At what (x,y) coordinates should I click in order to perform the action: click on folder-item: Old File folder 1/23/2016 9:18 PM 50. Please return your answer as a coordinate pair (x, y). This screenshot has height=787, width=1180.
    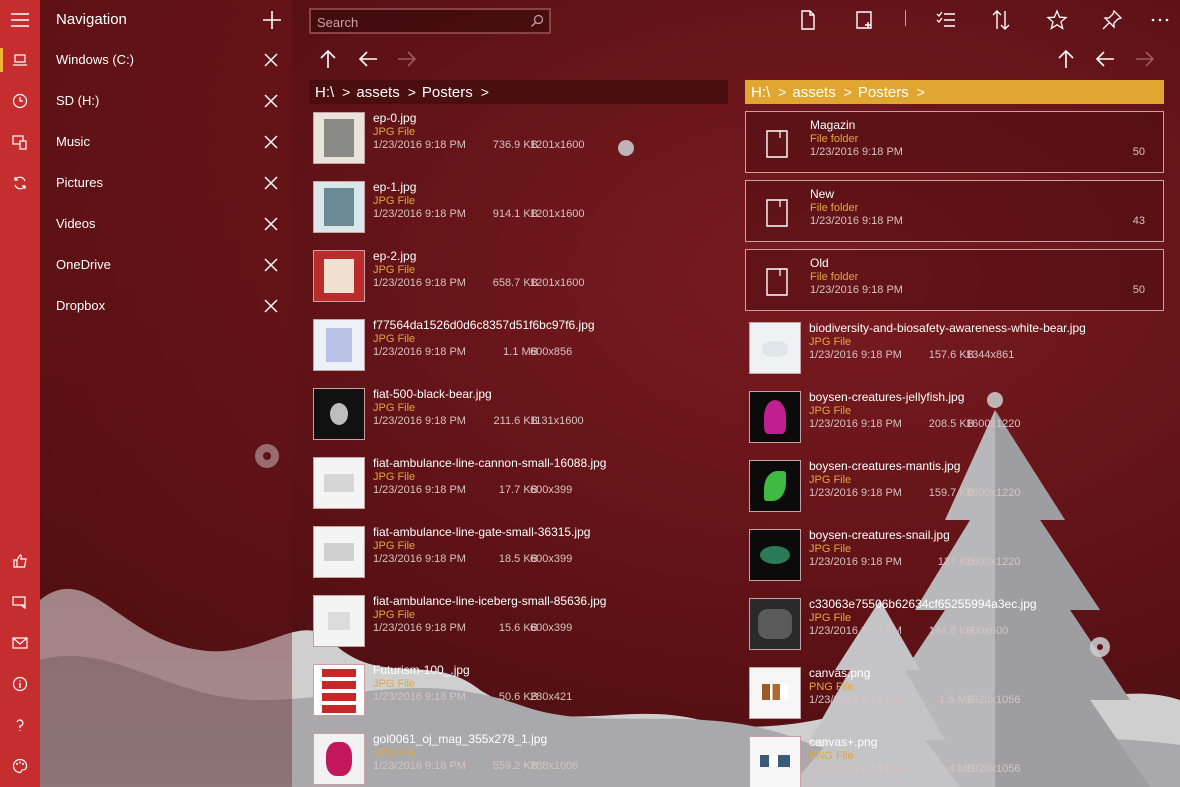
    Looking at the image, I should click on (954, 280).